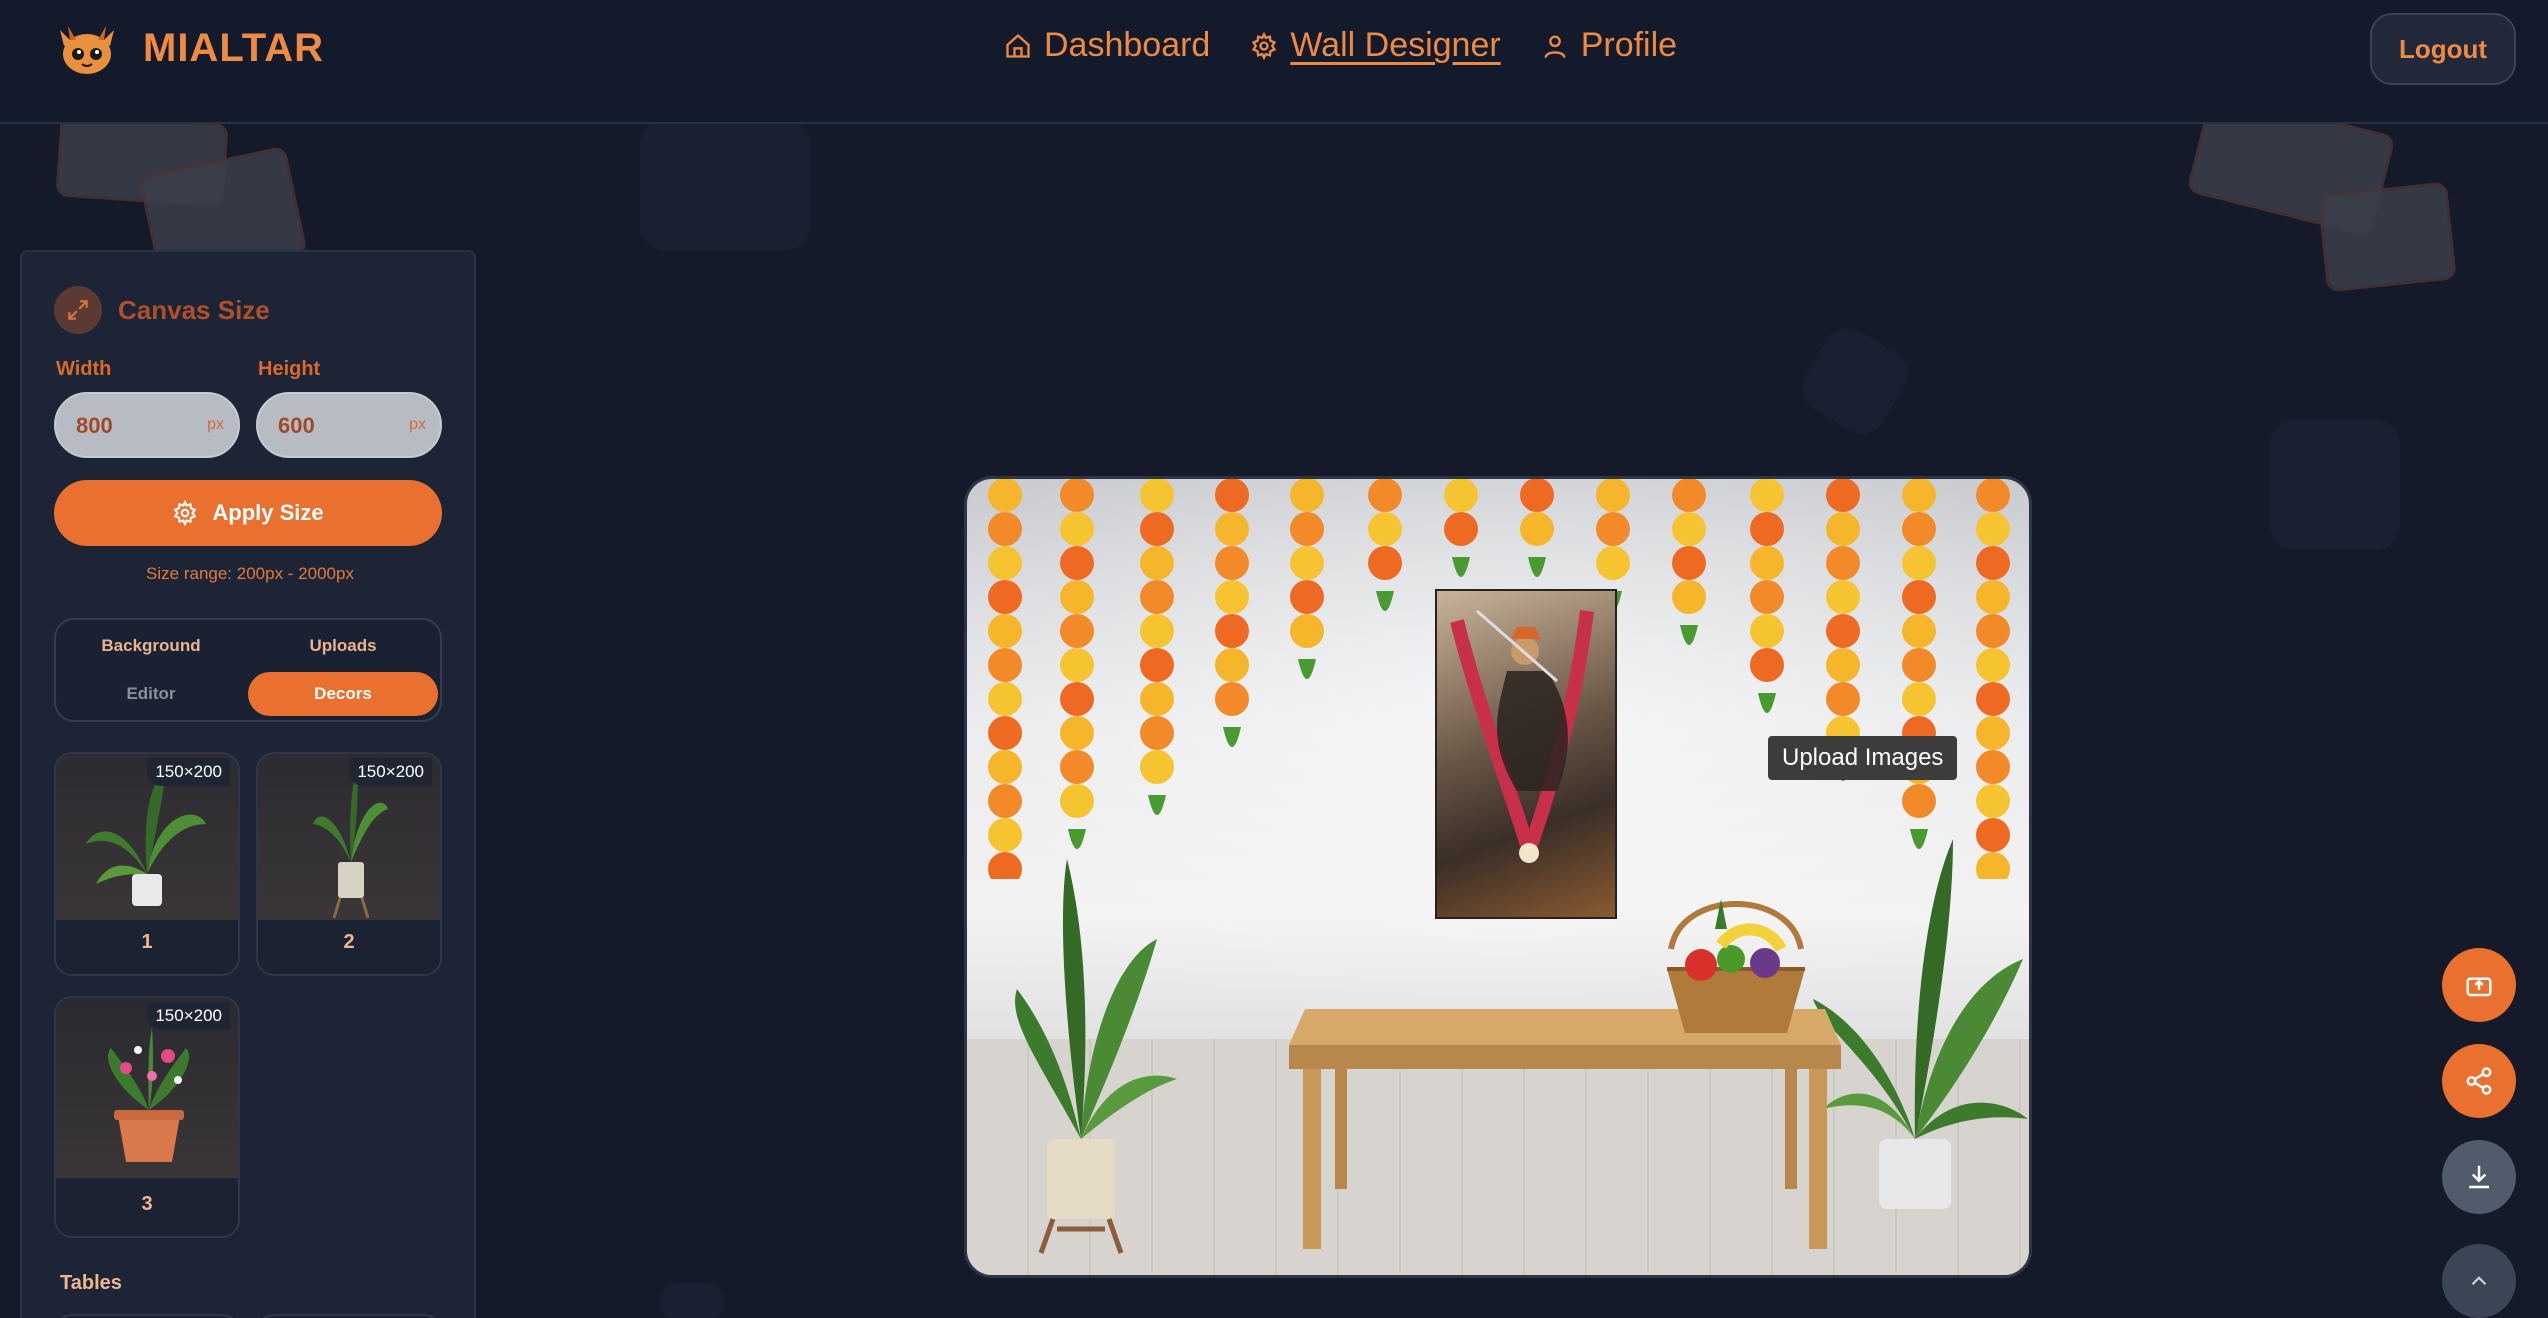 Image resolution: width=2548 pixels, height=1318 pixels. Describe the element at coordinates (289, 369) in the screenshot. I see `height-label: Height` at that location.